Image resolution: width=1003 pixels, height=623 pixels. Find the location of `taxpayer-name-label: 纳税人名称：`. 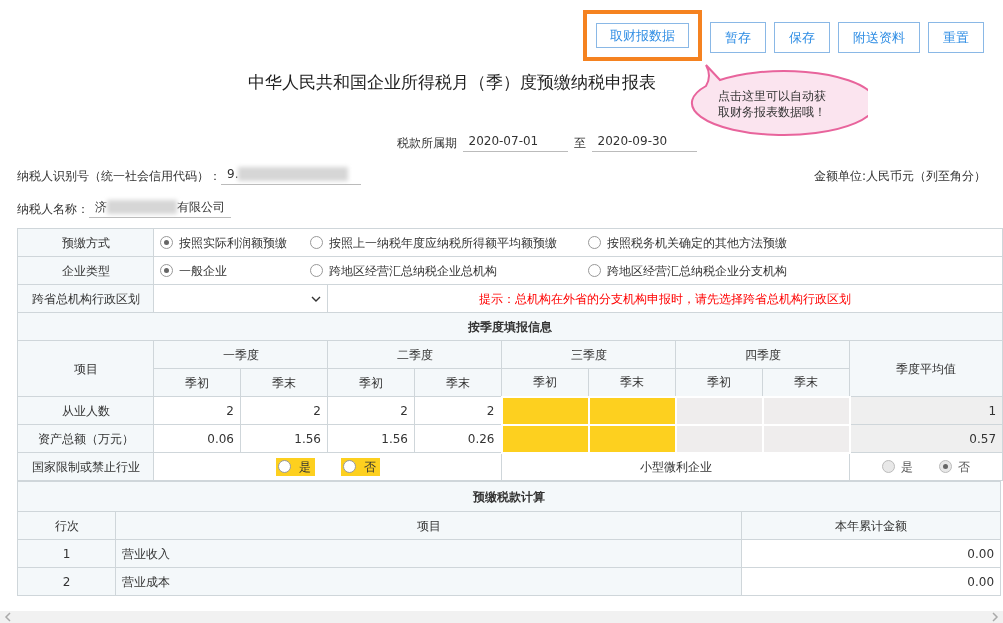

taxpayer-name-label: 纳税人名称： is located at coordinates (53, 209).